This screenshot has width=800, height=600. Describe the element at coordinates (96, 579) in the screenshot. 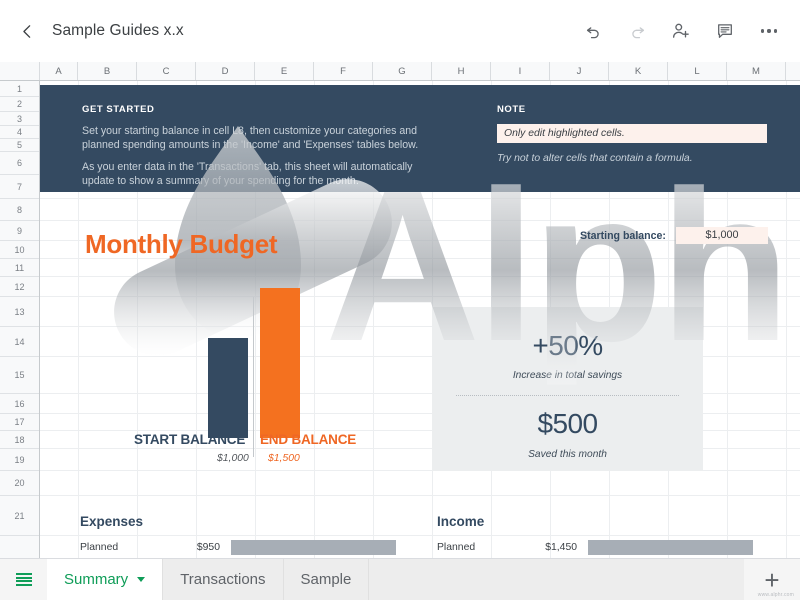

I see `tab-label: Summary` at that location.